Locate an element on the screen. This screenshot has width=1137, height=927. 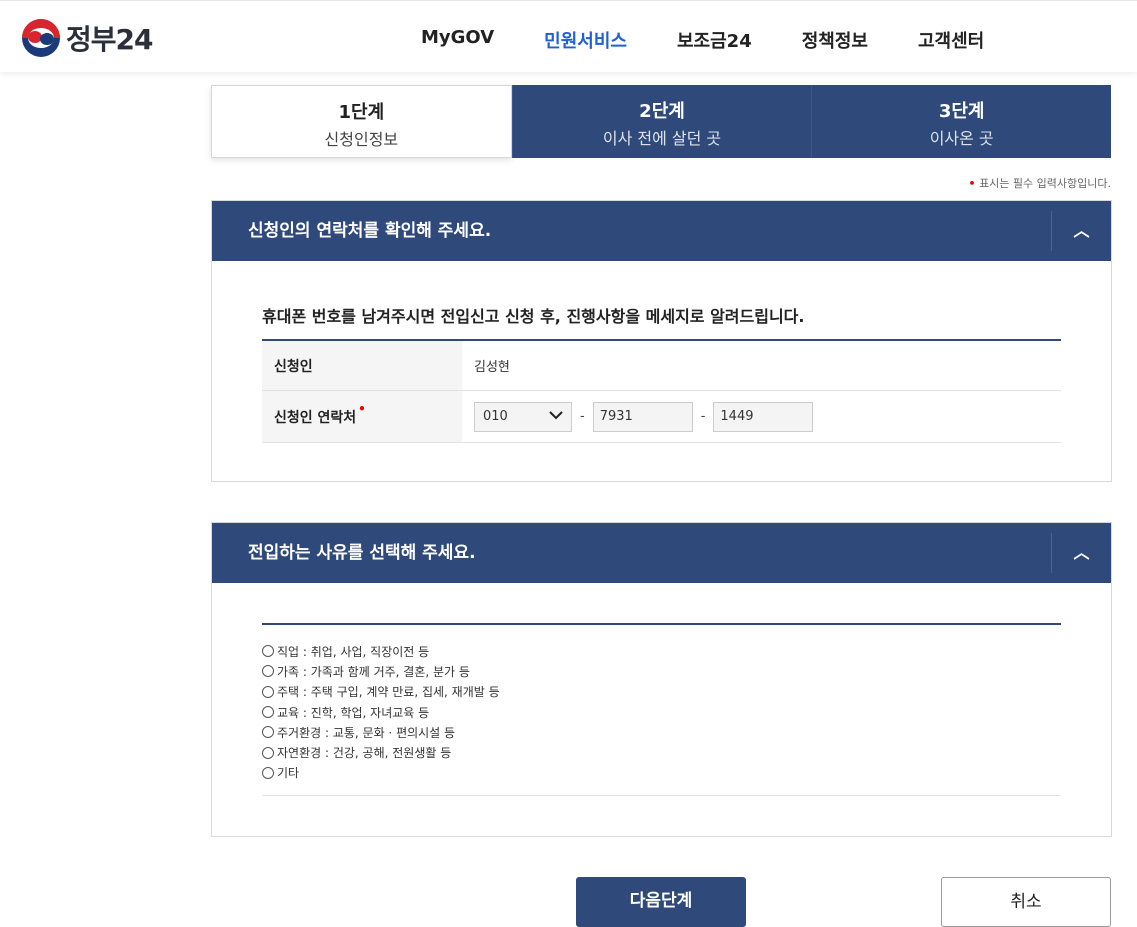
phone-label-cell: 신청인 연락처 • is located at coordinates (362, 416).